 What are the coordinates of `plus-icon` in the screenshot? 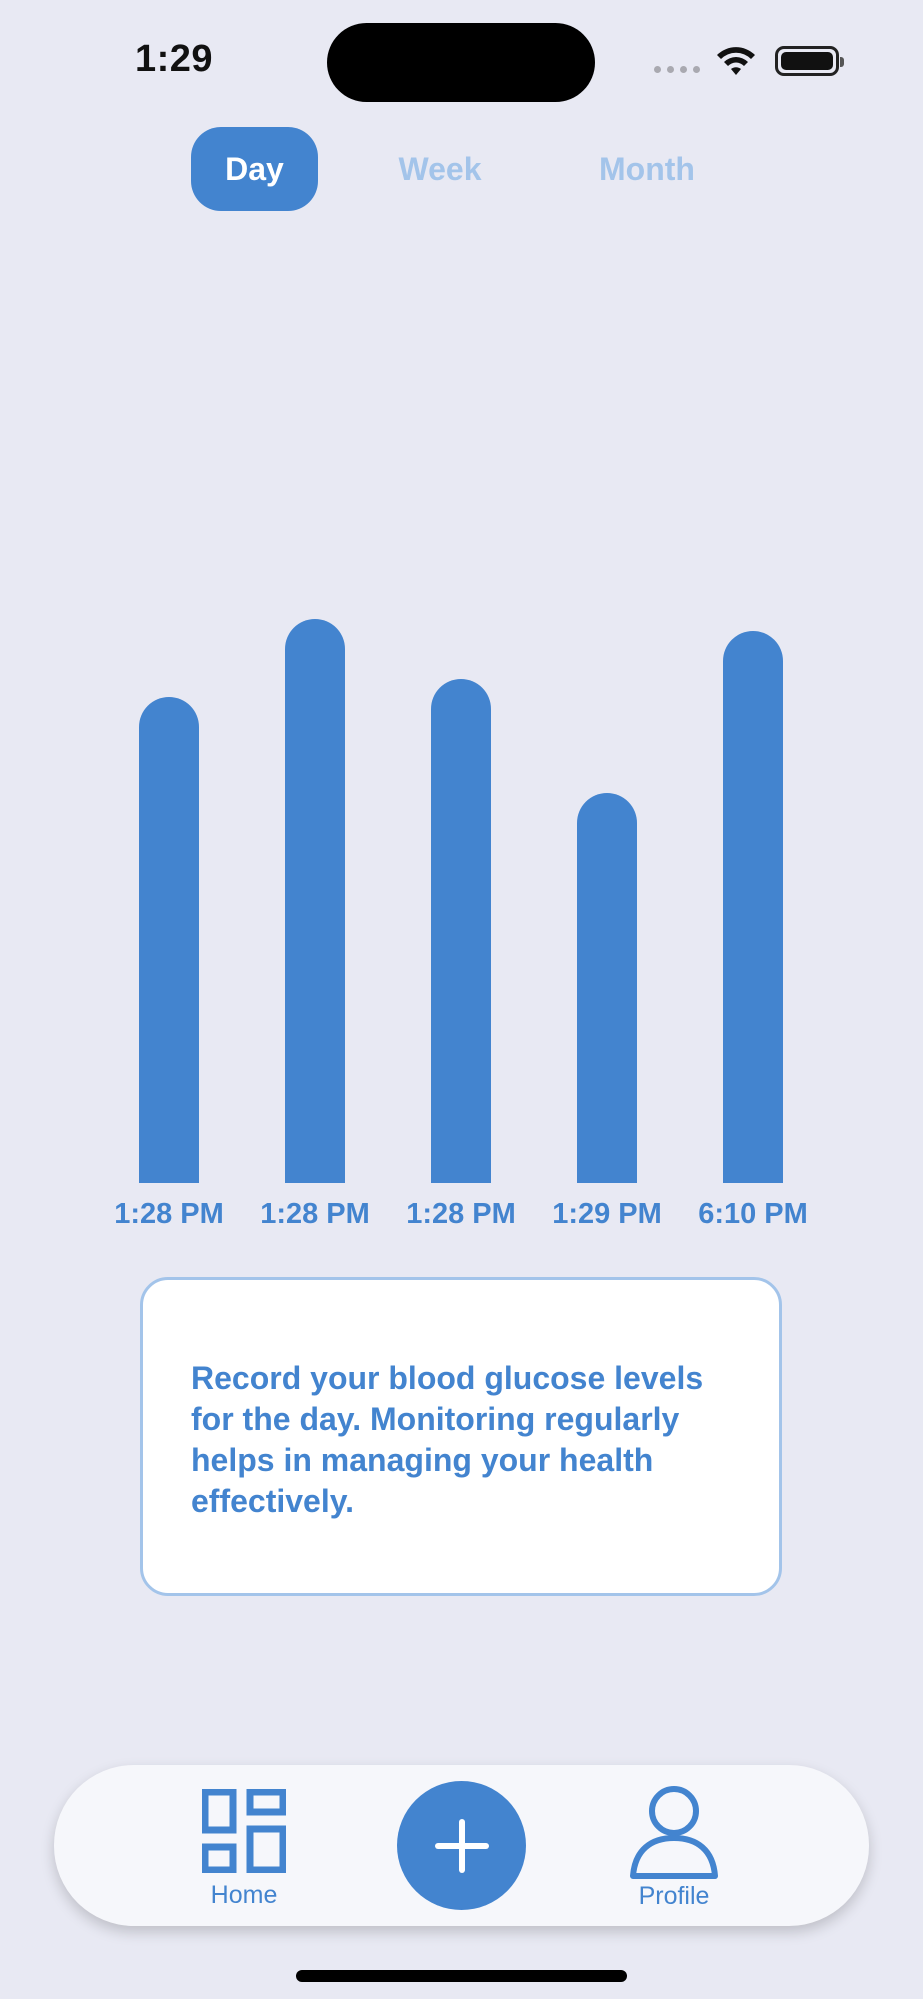 It's located at (461, 1845).